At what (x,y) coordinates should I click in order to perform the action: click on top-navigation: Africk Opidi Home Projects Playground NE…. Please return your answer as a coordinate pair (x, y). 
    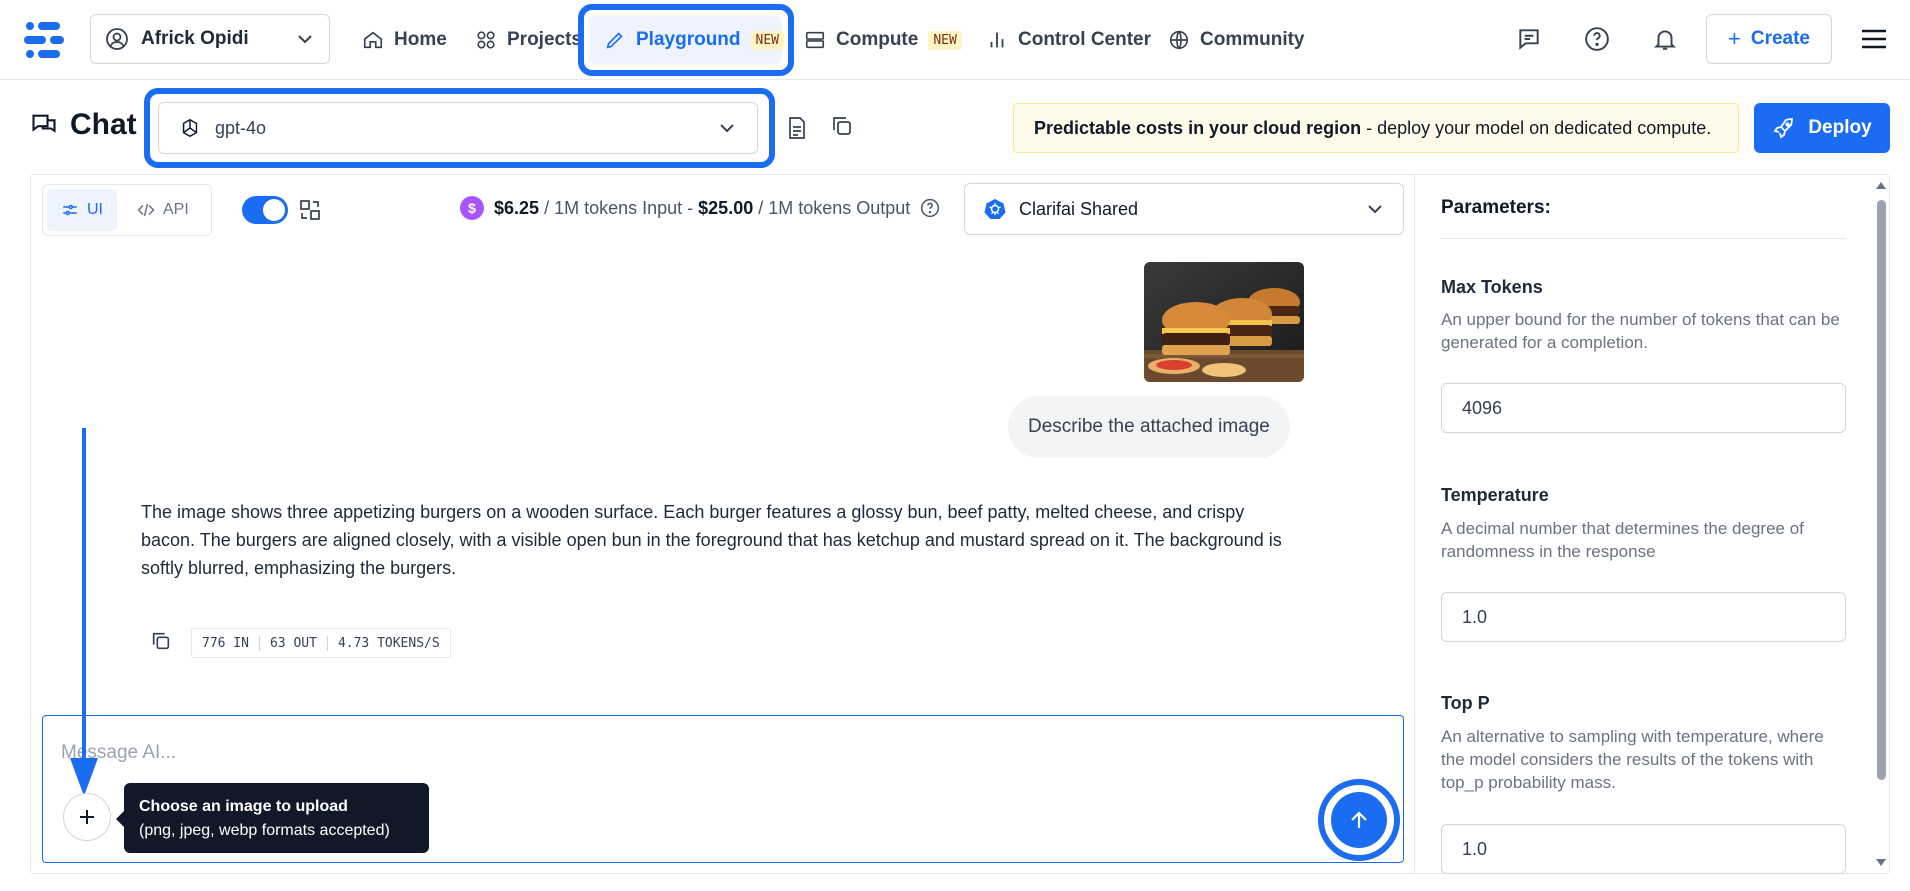
    Looking at the image, I should click on (955, 40).